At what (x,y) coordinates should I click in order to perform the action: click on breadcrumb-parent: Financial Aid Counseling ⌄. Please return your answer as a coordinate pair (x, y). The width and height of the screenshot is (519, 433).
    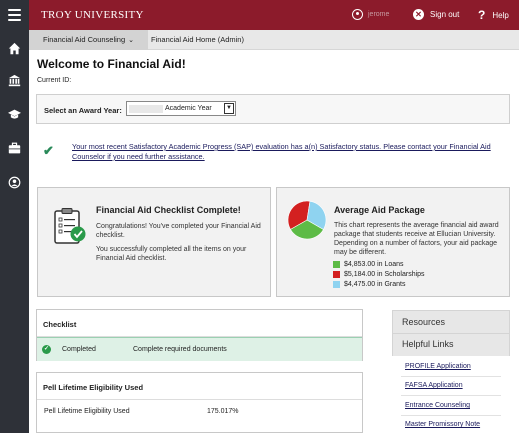
    Looking at the image, I should click on (89, 40).